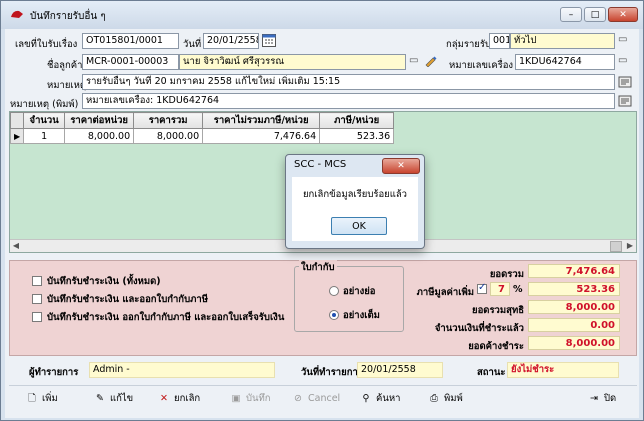  Describe the element at coordinates (231, 41) in the screenshot. I see `date-field: 20/01/2558` at that location.